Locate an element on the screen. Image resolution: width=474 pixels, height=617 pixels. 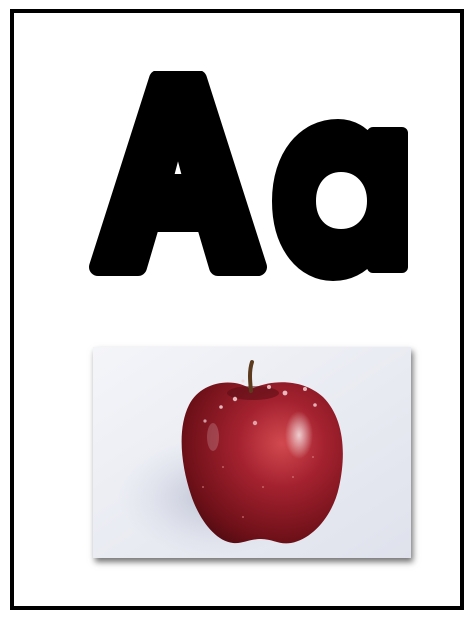
lowercase-a is located at coordinates (340, 200).